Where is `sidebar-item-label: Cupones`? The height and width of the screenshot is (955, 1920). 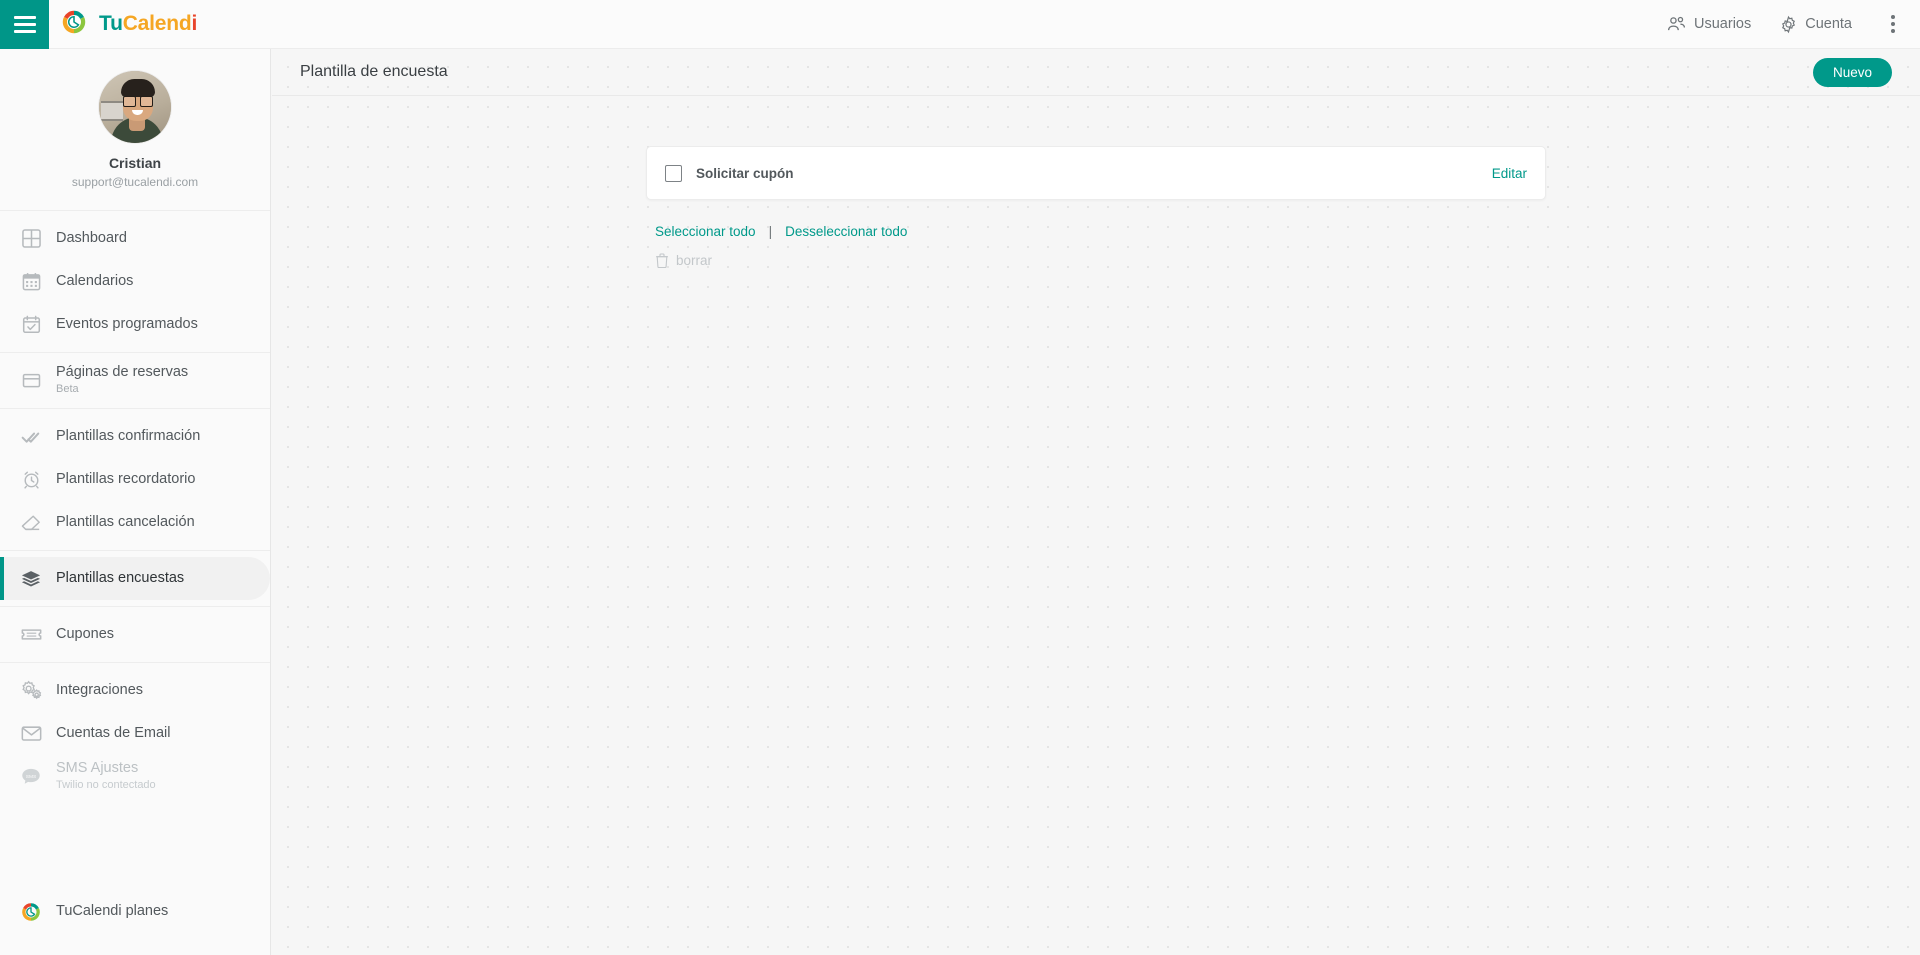
sidebar-item-label: Cupones is located at coordinates (85, 633).